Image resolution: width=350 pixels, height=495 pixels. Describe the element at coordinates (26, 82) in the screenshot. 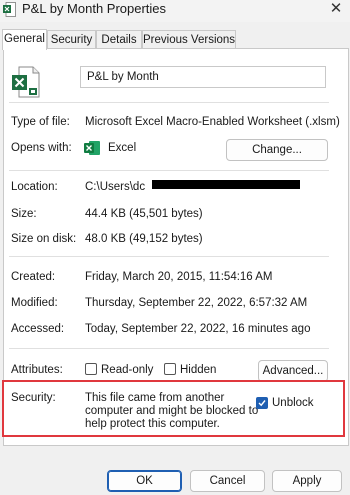

I see `excel-document-icon` at that location.